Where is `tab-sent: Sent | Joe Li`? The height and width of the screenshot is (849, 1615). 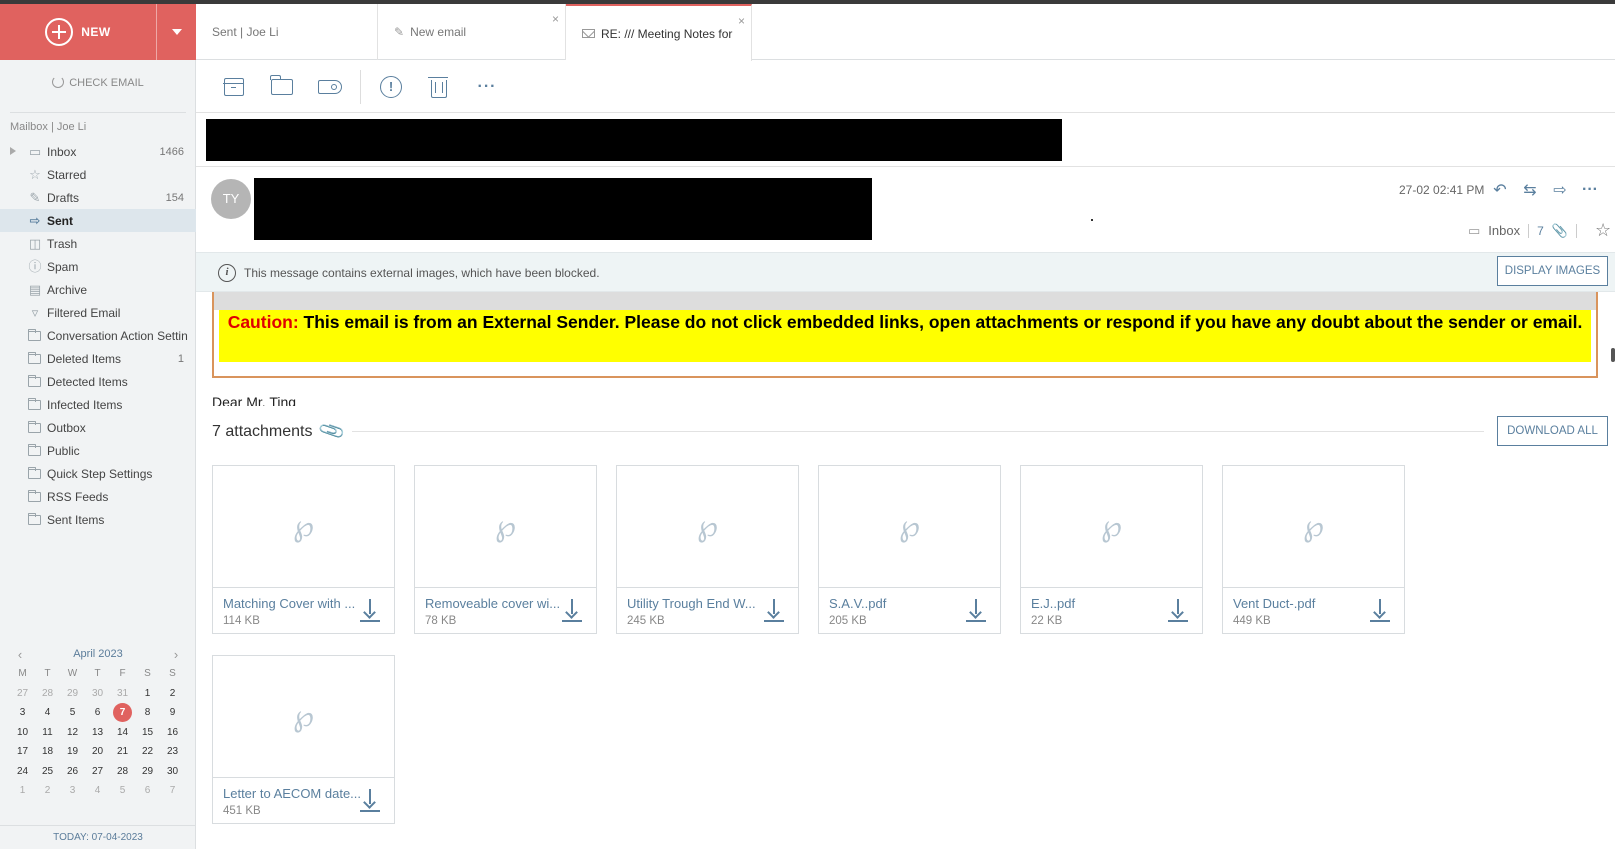 tab-sent: Sent | Joe Li is located at coordinates (287, 32).